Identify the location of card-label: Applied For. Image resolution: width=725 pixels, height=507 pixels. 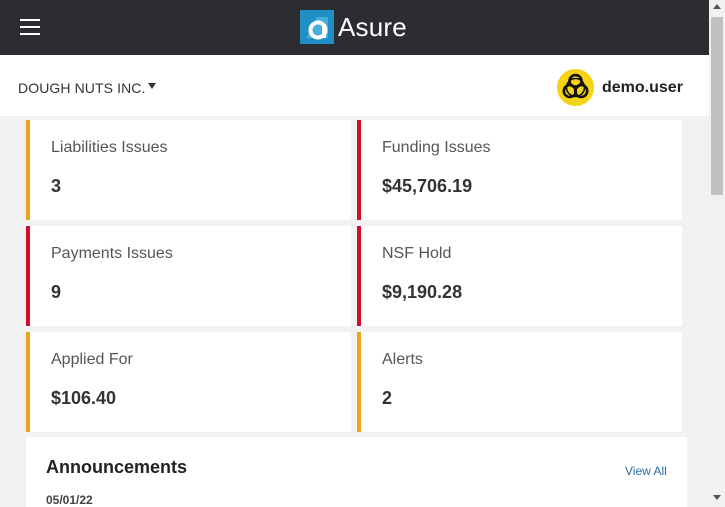
(92, 359).